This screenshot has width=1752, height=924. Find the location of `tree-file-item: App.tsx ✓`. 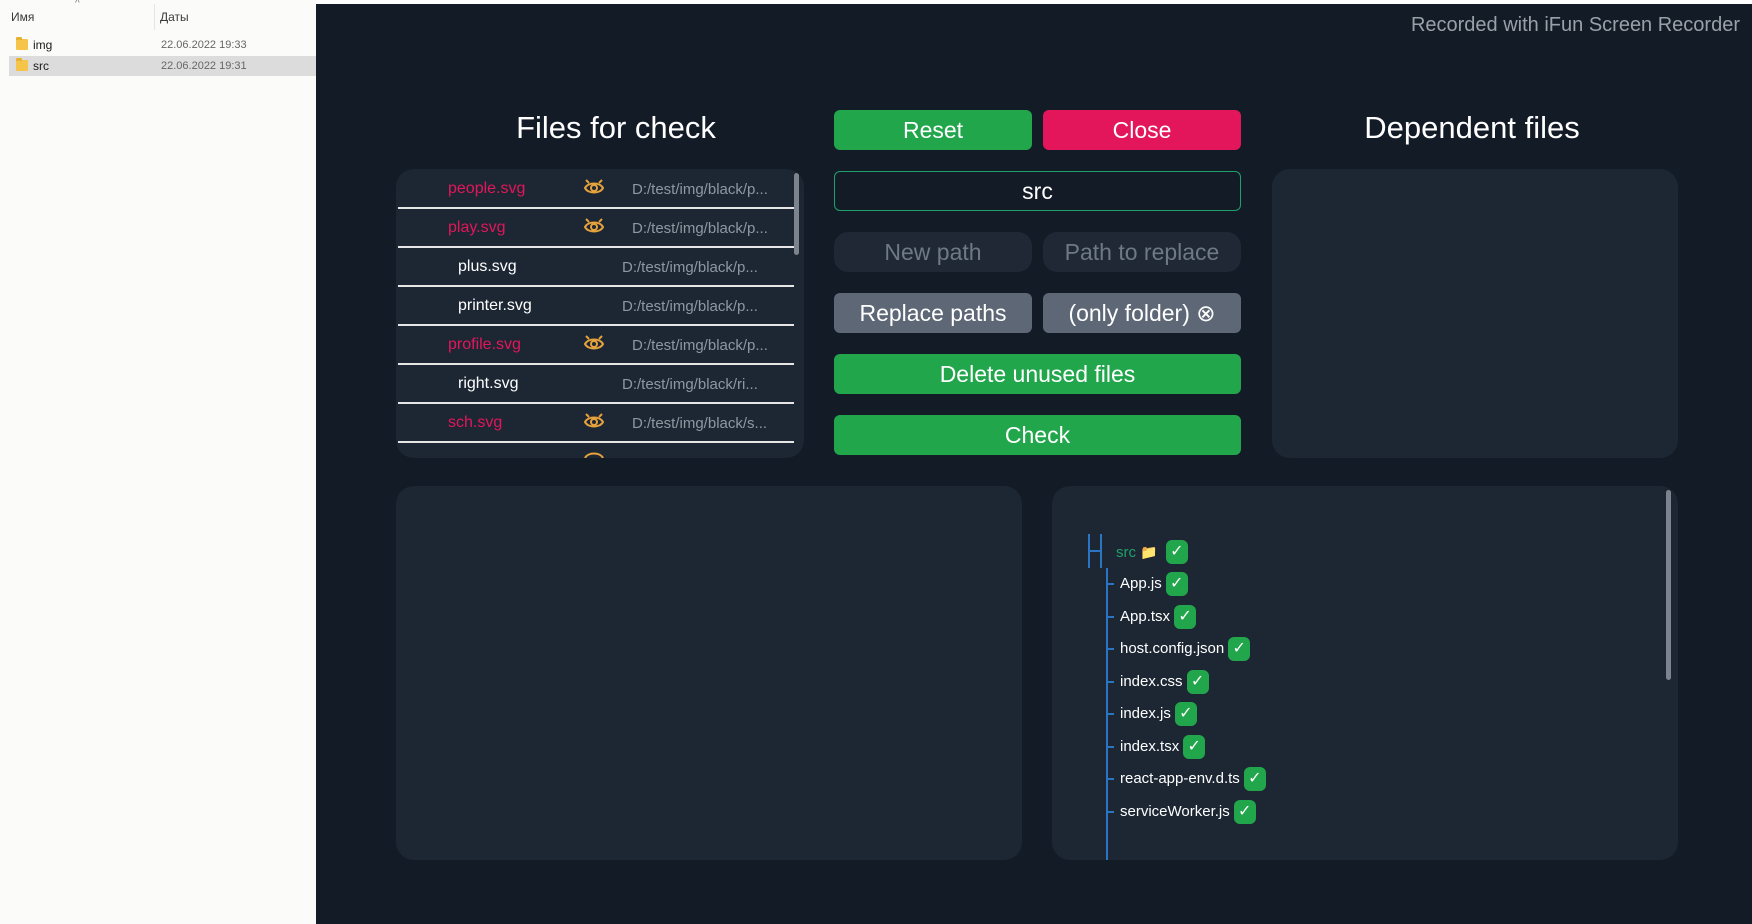

tree-file-item: App.tsx ✓ is located at coordinates (1158, 616).